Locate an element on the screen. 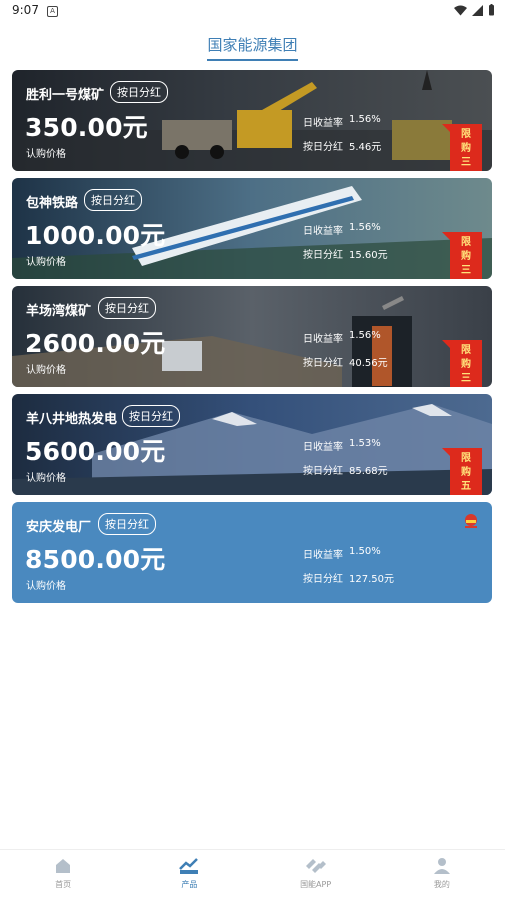 This screenshot has width=505, height=897. rate-value: 1.50% is located at coordinates (365, 551).